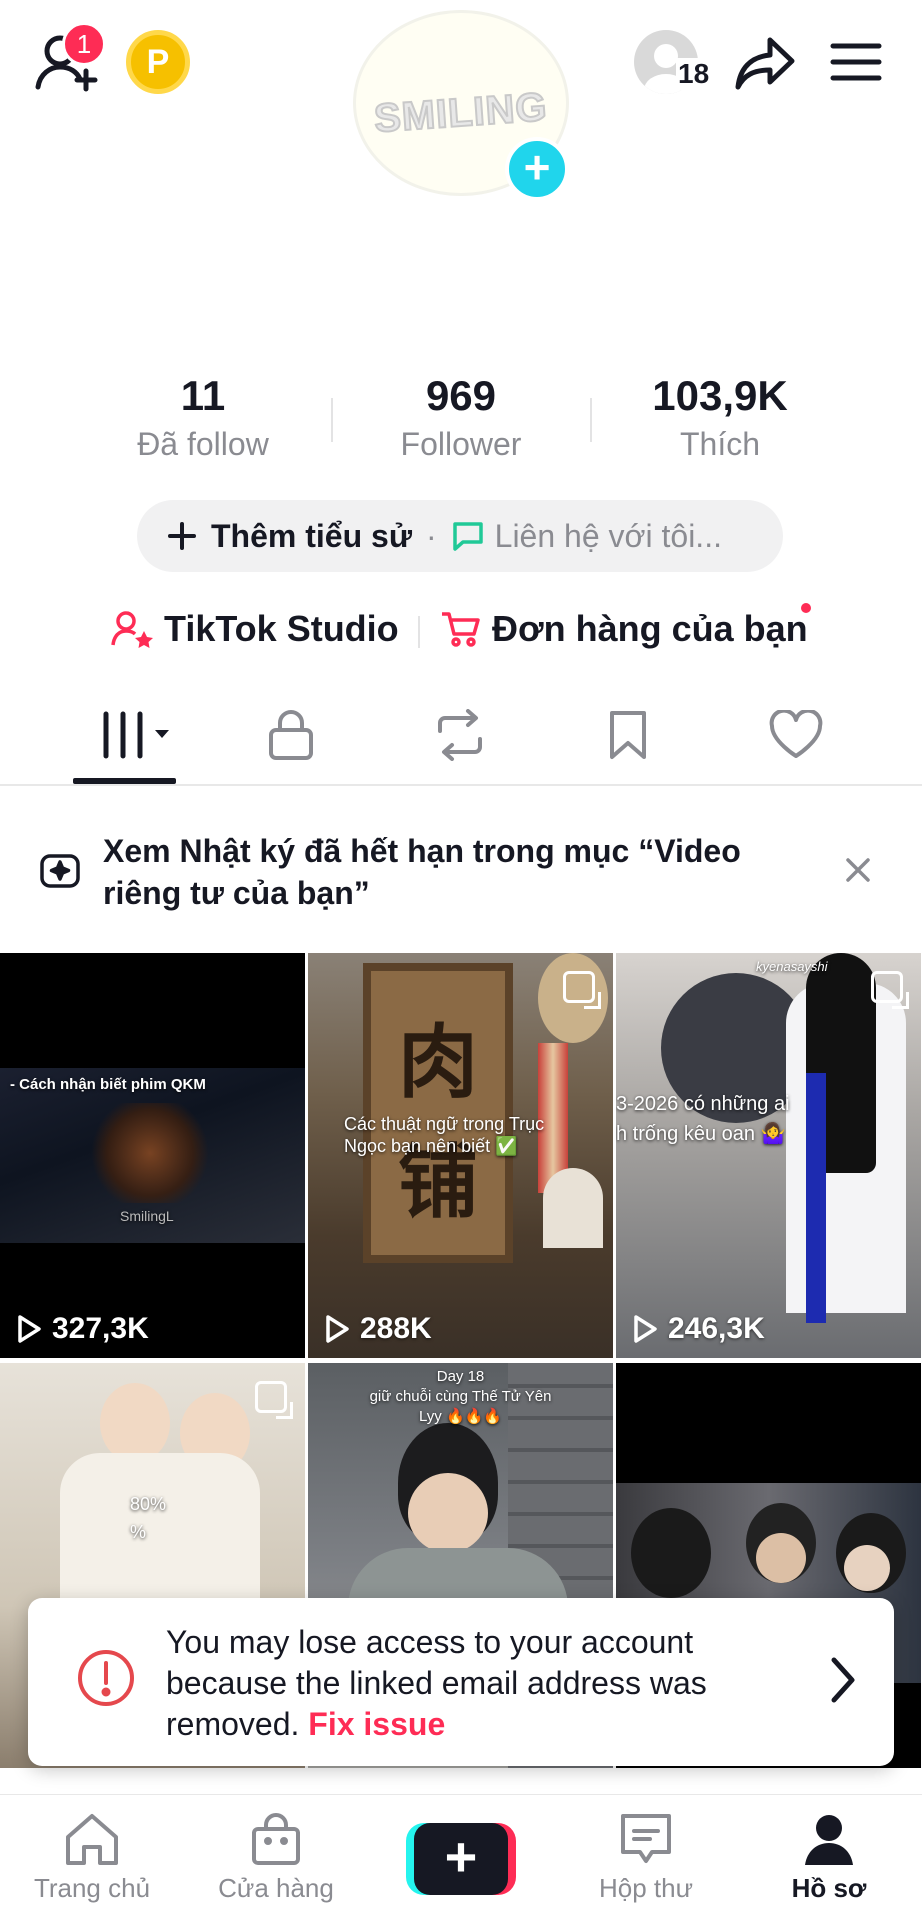 The height and width of the screenshot is (1920, 922). What do you see at coordinates (703, 1119) in the screenshot?
I see `video-caption: 3-2026 có những ai h trống kêu oan 🤷‍♀️` at bounding box center [703, 1119].